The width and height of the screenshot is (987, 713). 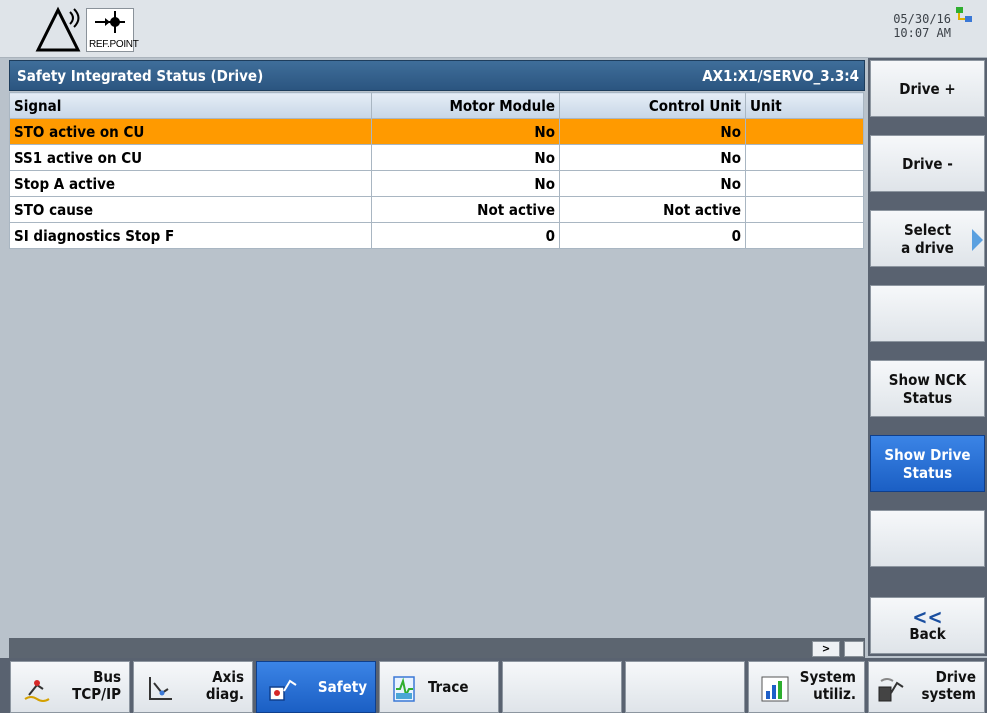 What do you see at coordinates (228, 677) in the screenshot?
I see `axis-label-1: Axis` at bounding box center [228, 677].